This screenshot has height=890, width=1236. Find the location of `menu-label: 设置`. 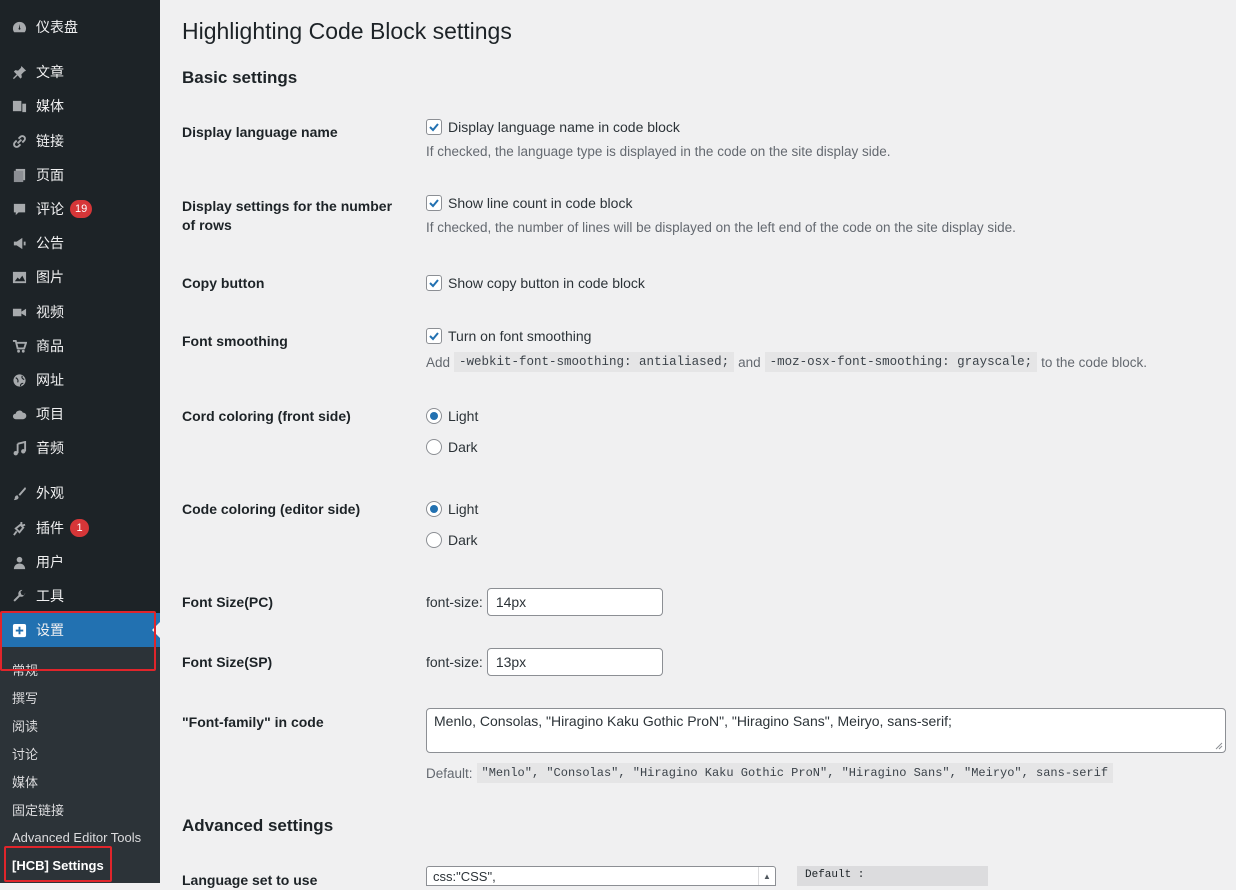

menu-label: 设置 is located at coordinates (50, 630).